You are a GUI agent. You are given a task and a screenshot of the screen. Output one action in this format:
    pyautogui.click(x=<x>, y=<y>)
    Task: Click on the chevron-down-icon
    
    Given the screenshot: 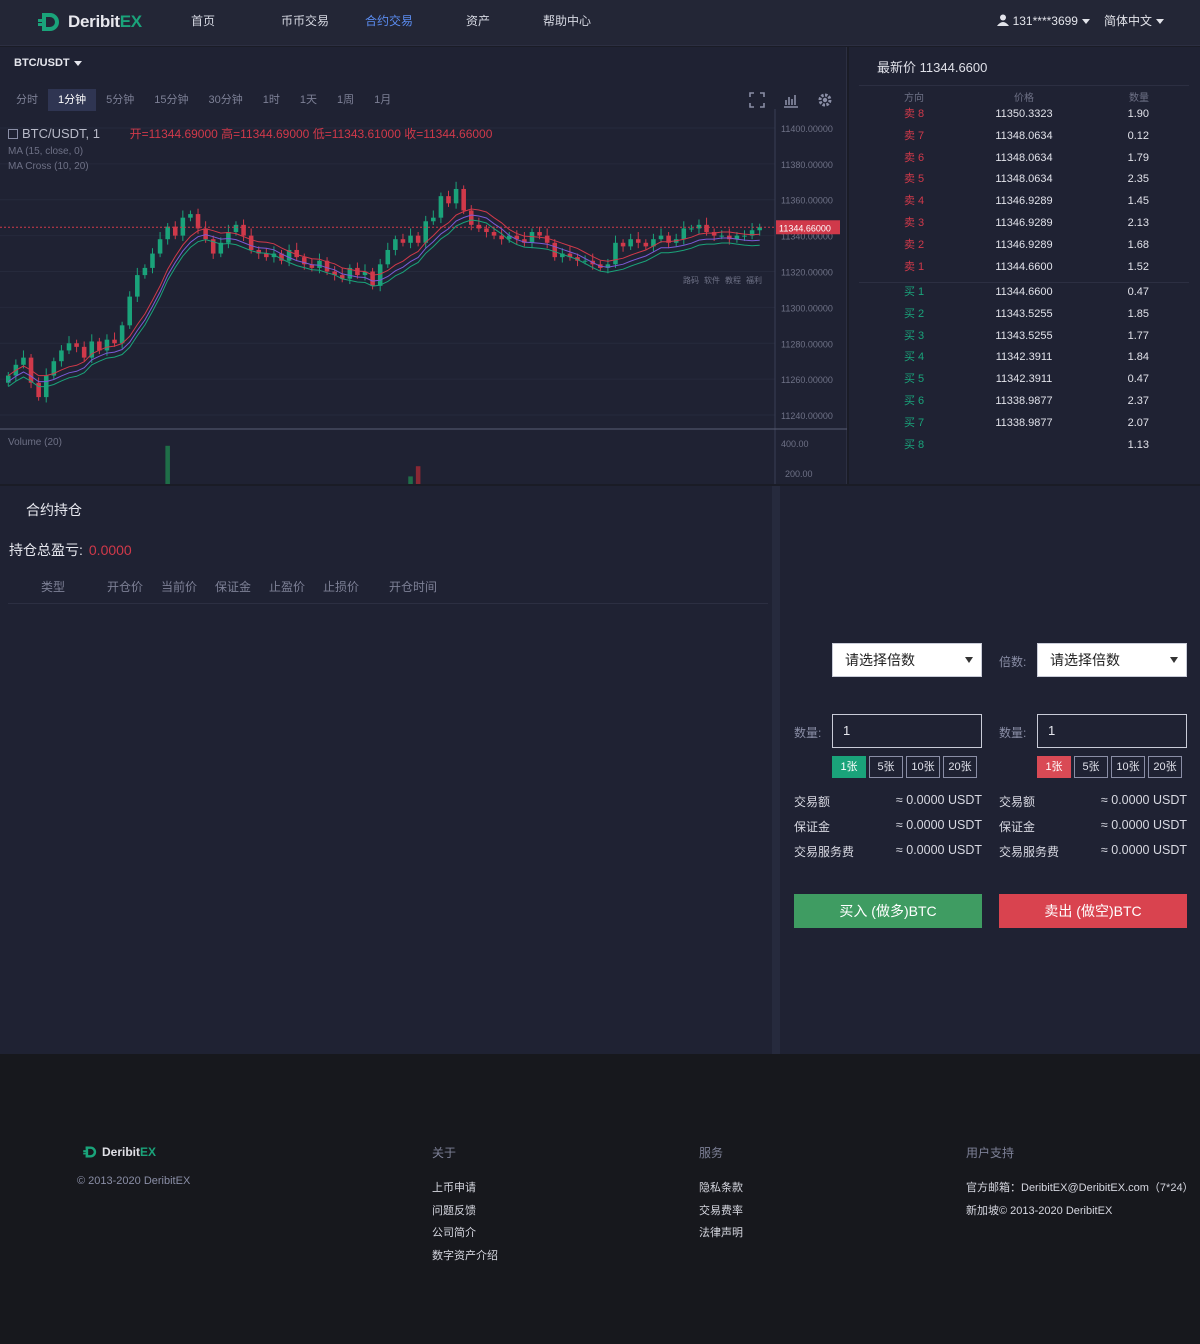 What is the action you would take?
    pyautogui.click(x=969, y=660)
    